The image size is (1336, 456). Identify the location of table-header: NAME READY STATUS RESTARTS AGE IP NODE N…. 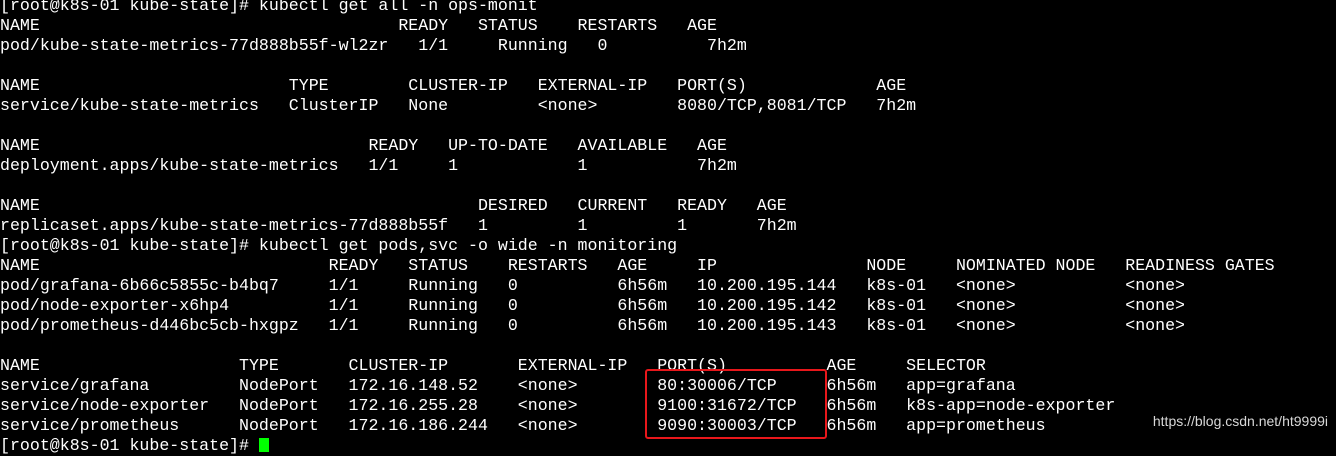
(637, 265).